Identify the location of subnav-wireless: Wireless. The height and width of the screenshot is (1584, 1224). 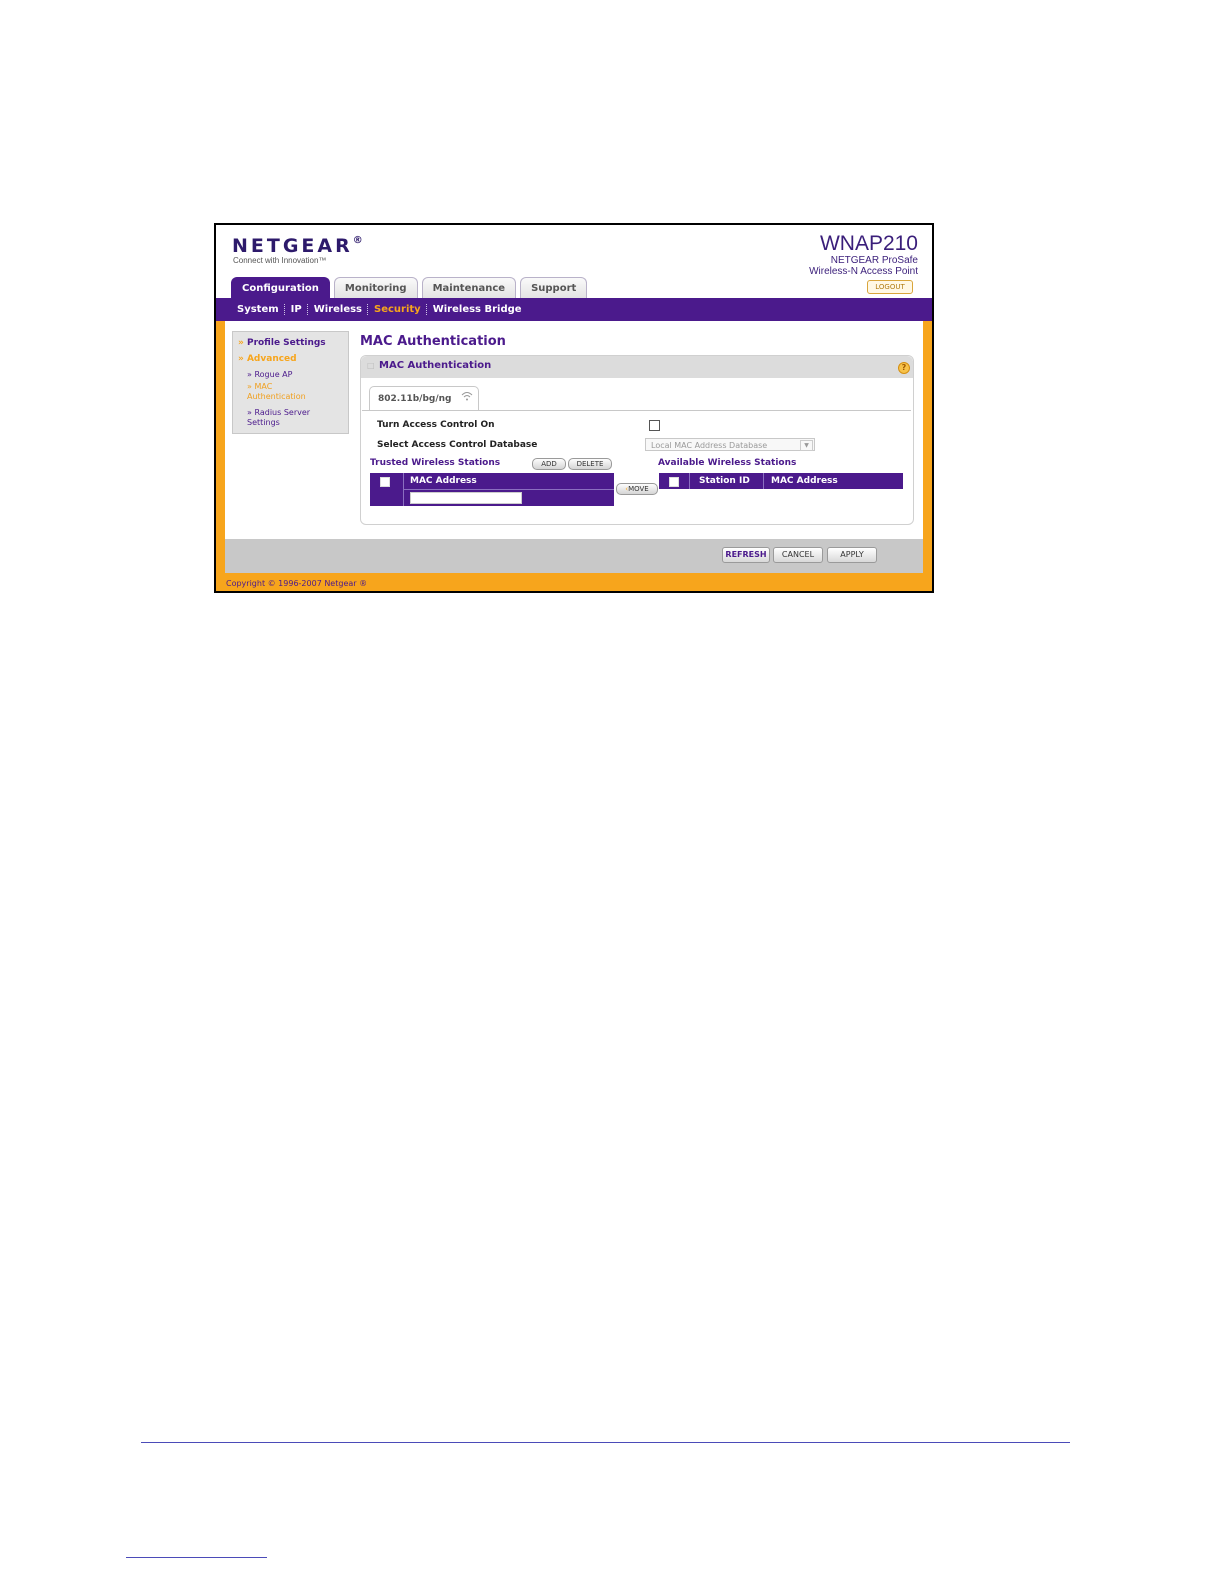
(338, 309).